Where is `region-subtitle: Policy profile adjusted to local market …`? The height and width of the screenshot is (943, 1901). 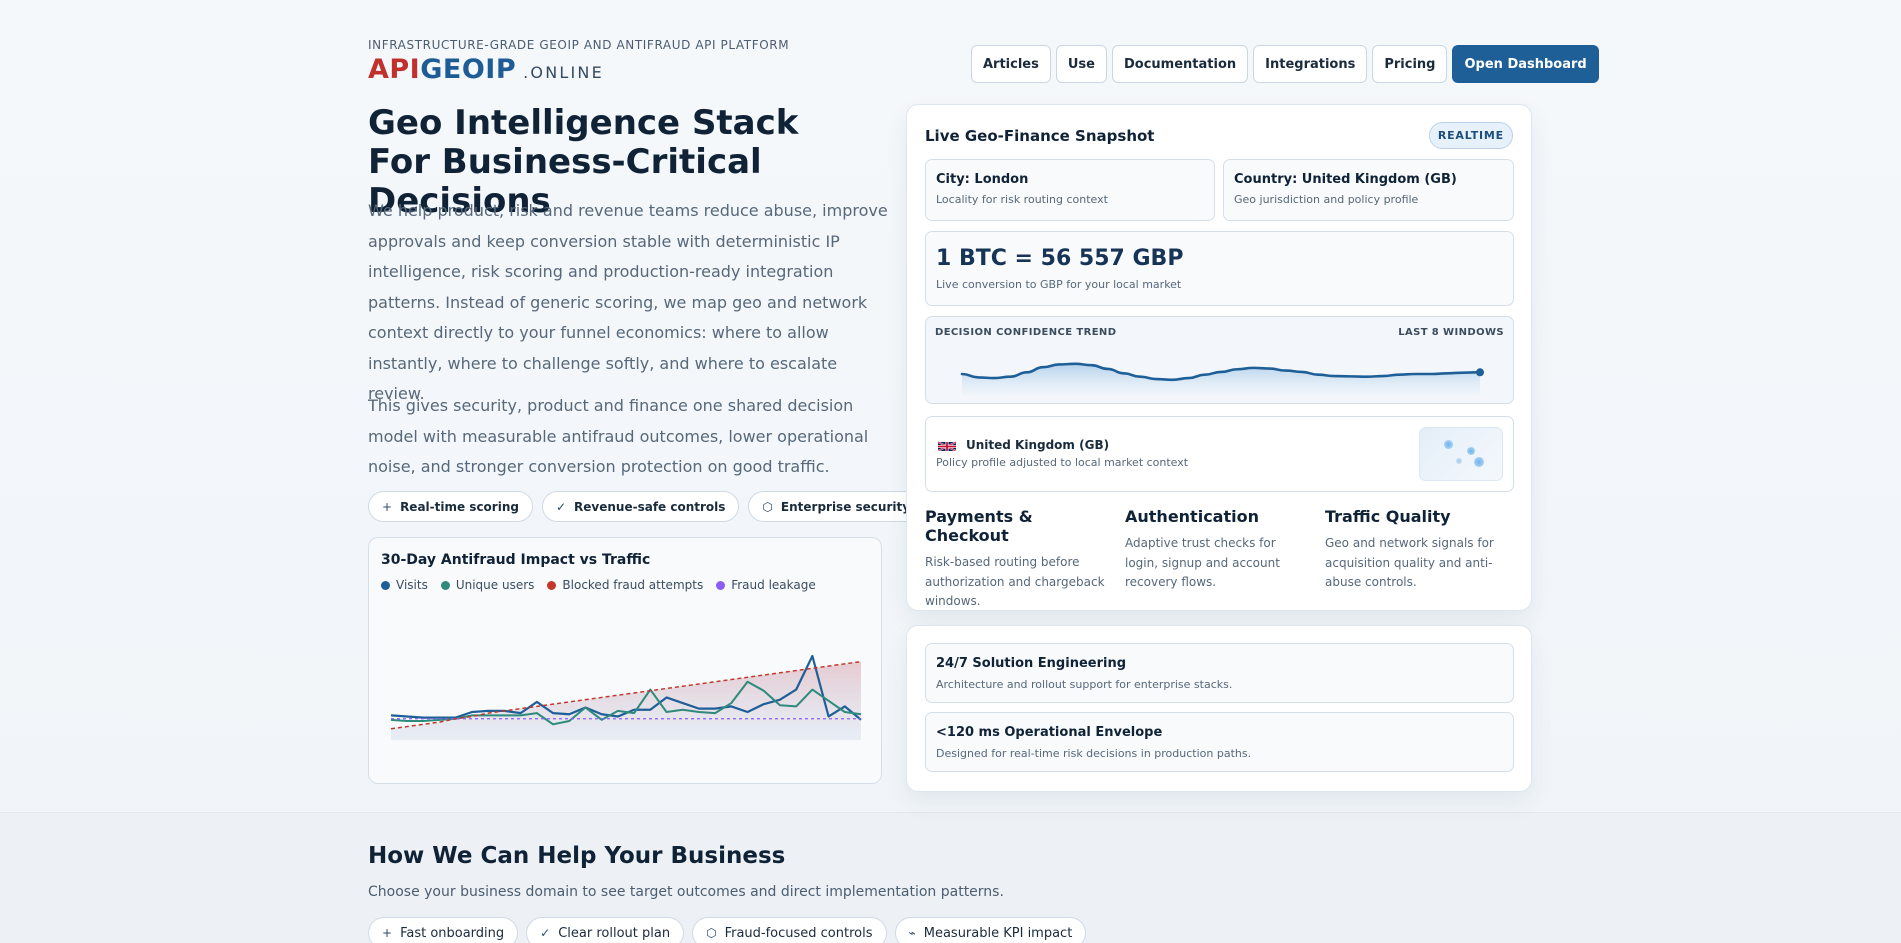 region-subtitle: Policy profile adjusted to local market … is located at coordinates (1062, 462).